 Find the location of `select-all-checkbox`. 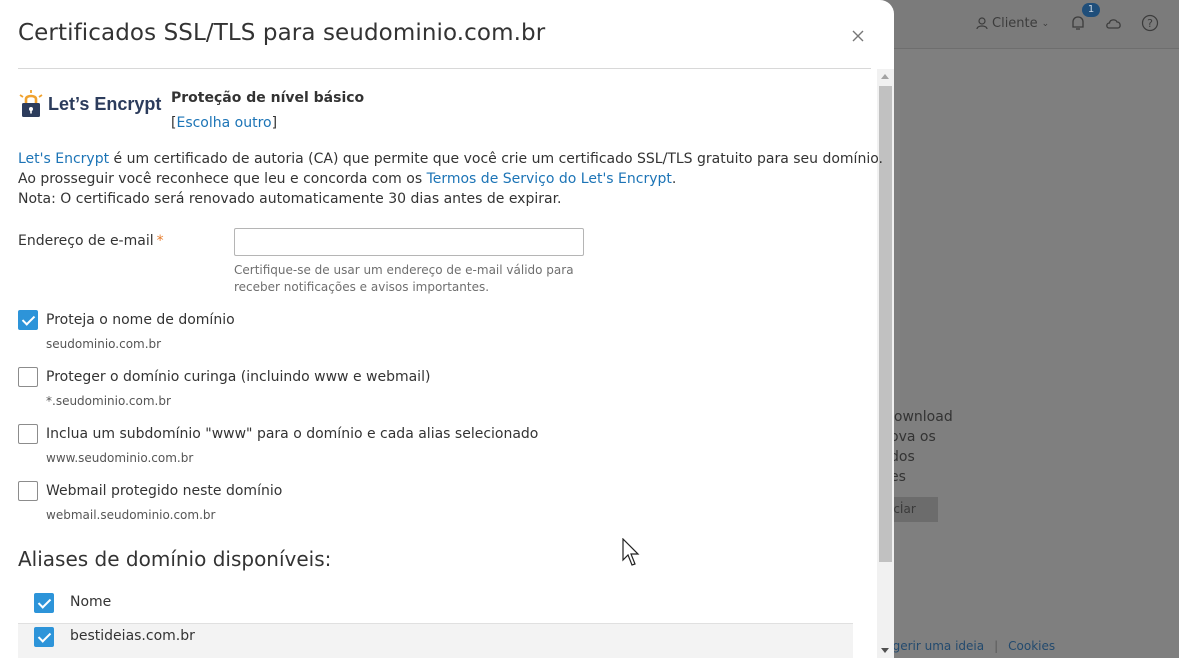

select-all-checkbox is located at coordinates (44, 603).